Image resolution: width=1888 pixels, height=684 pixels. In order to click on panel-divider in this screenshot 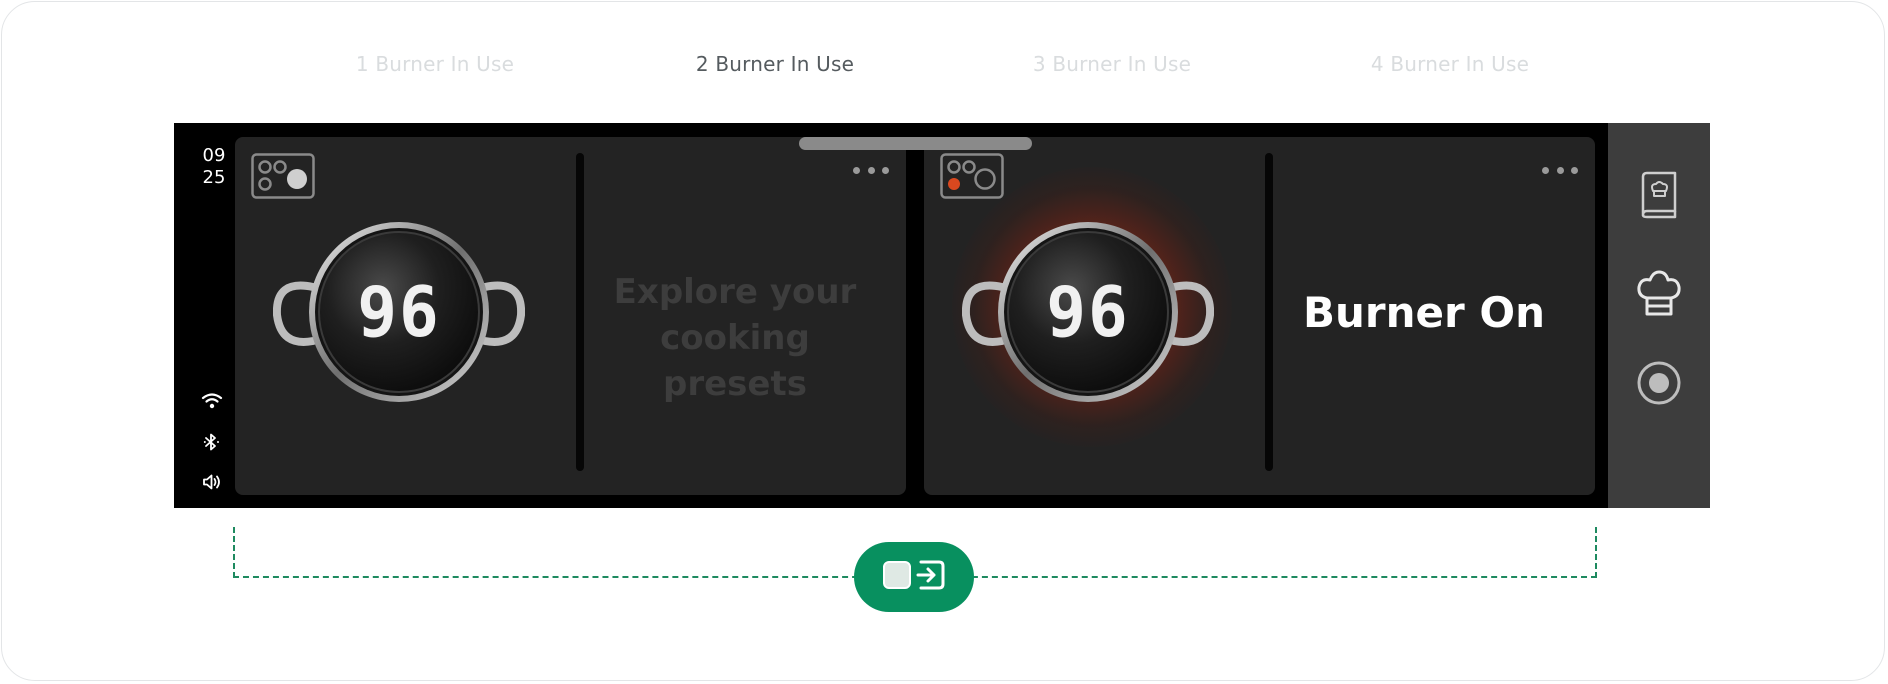, I will do `click(580, 312)`.